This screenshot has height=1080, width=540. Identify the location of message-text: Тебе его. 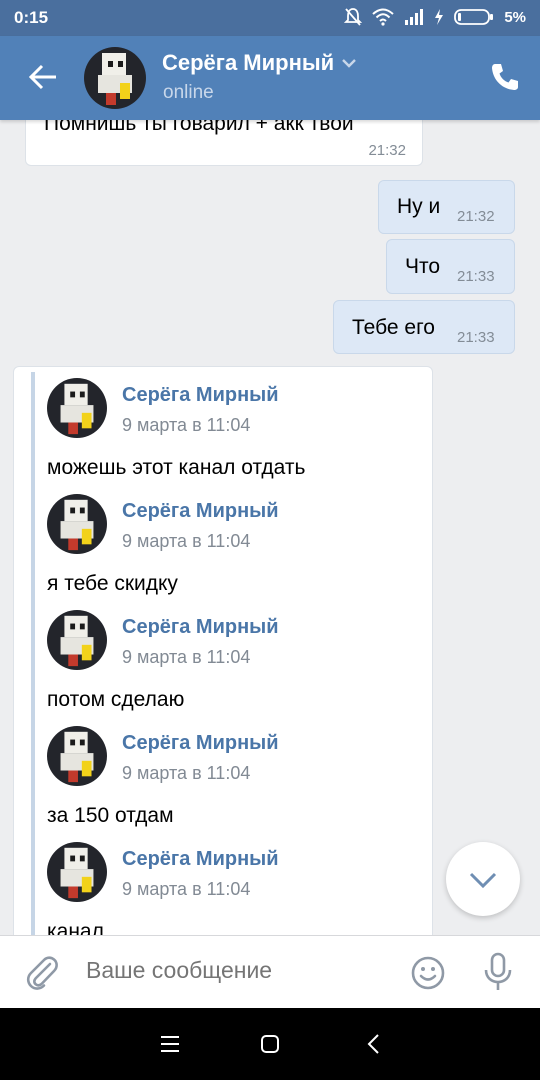
(393, 327).